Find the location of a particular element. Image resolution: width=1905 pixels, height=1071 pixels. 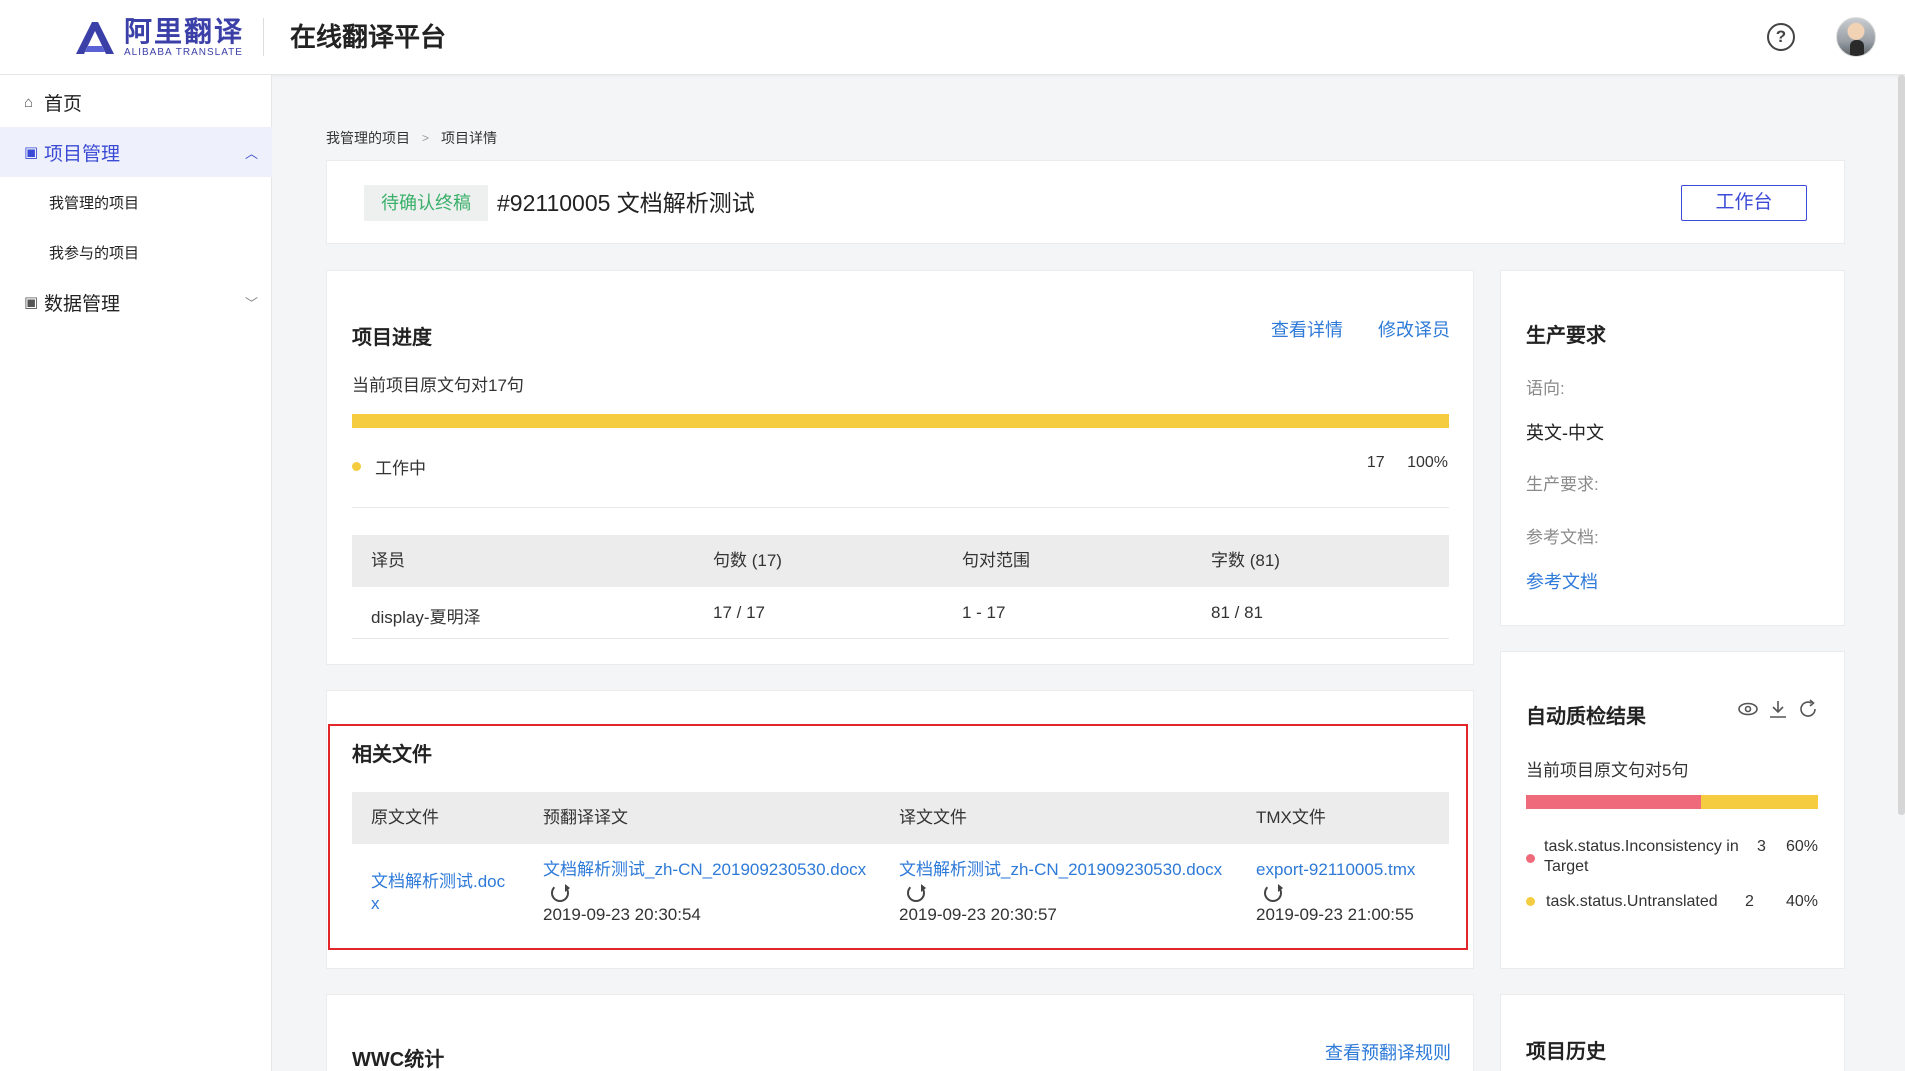

status-values: 17 100% is located at coordinates (1407, 463).